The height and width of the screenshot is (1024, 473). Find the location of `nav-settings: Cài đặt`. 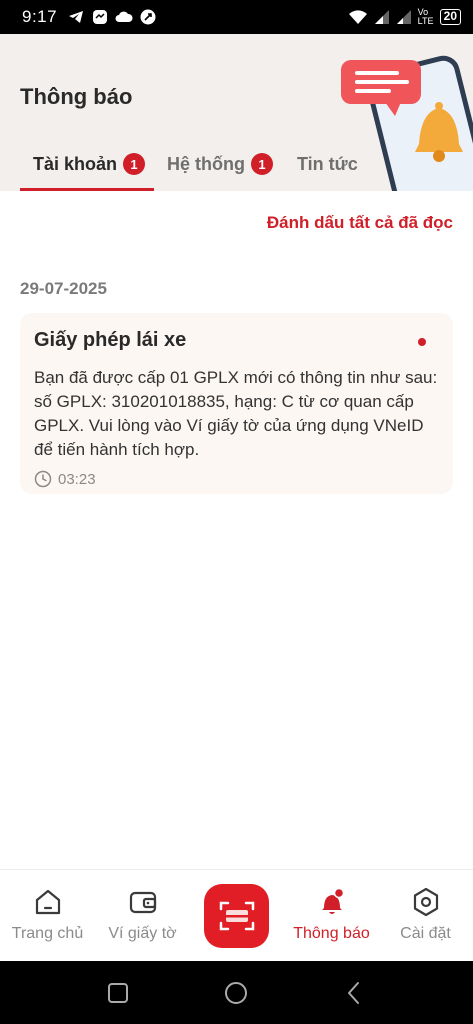

nav-settings: Cài đặt is located at coordinates (425, 916).